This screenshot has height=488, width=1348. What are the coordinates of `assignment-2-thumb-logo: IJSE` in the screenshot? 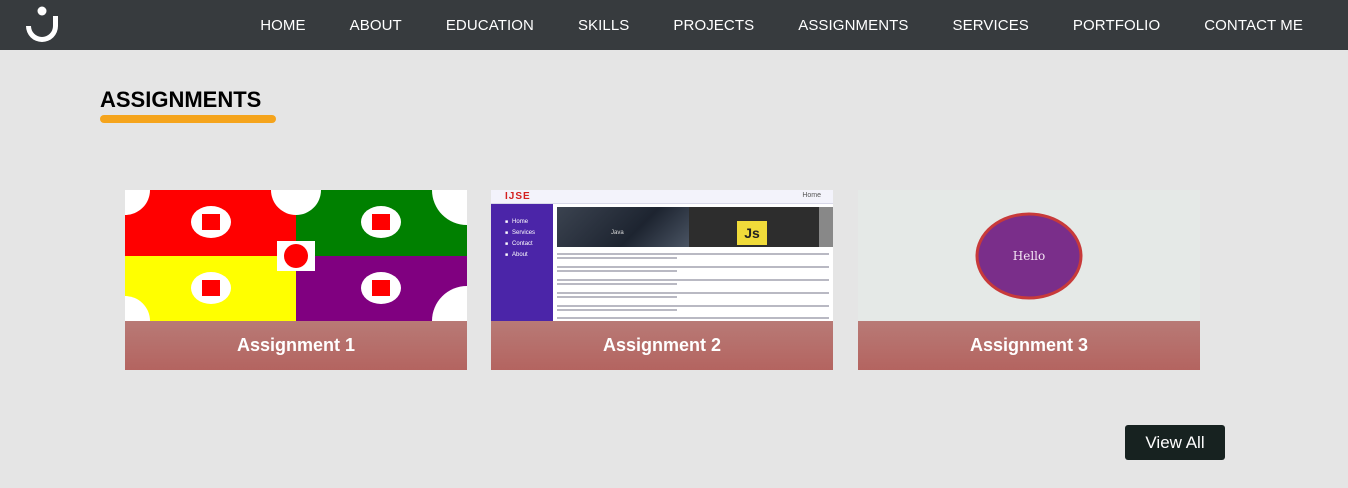 It's located at (518, 196).